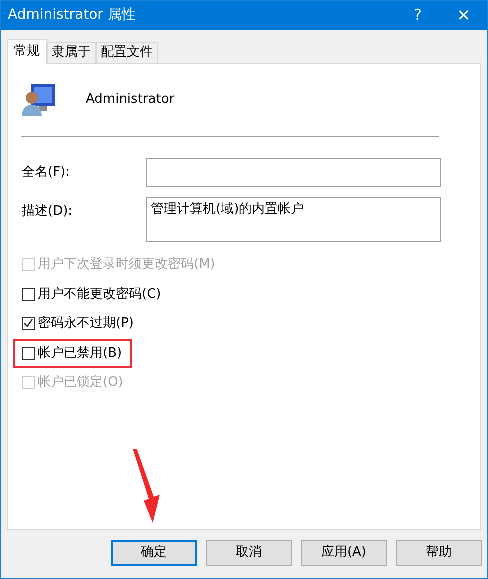 This screenshot has width=488, height=579. Describe the element at coordinates (127, 265) in the screenshot. I see `checkbox-label: 用户下次登录时须更改密码(M)` at that location.